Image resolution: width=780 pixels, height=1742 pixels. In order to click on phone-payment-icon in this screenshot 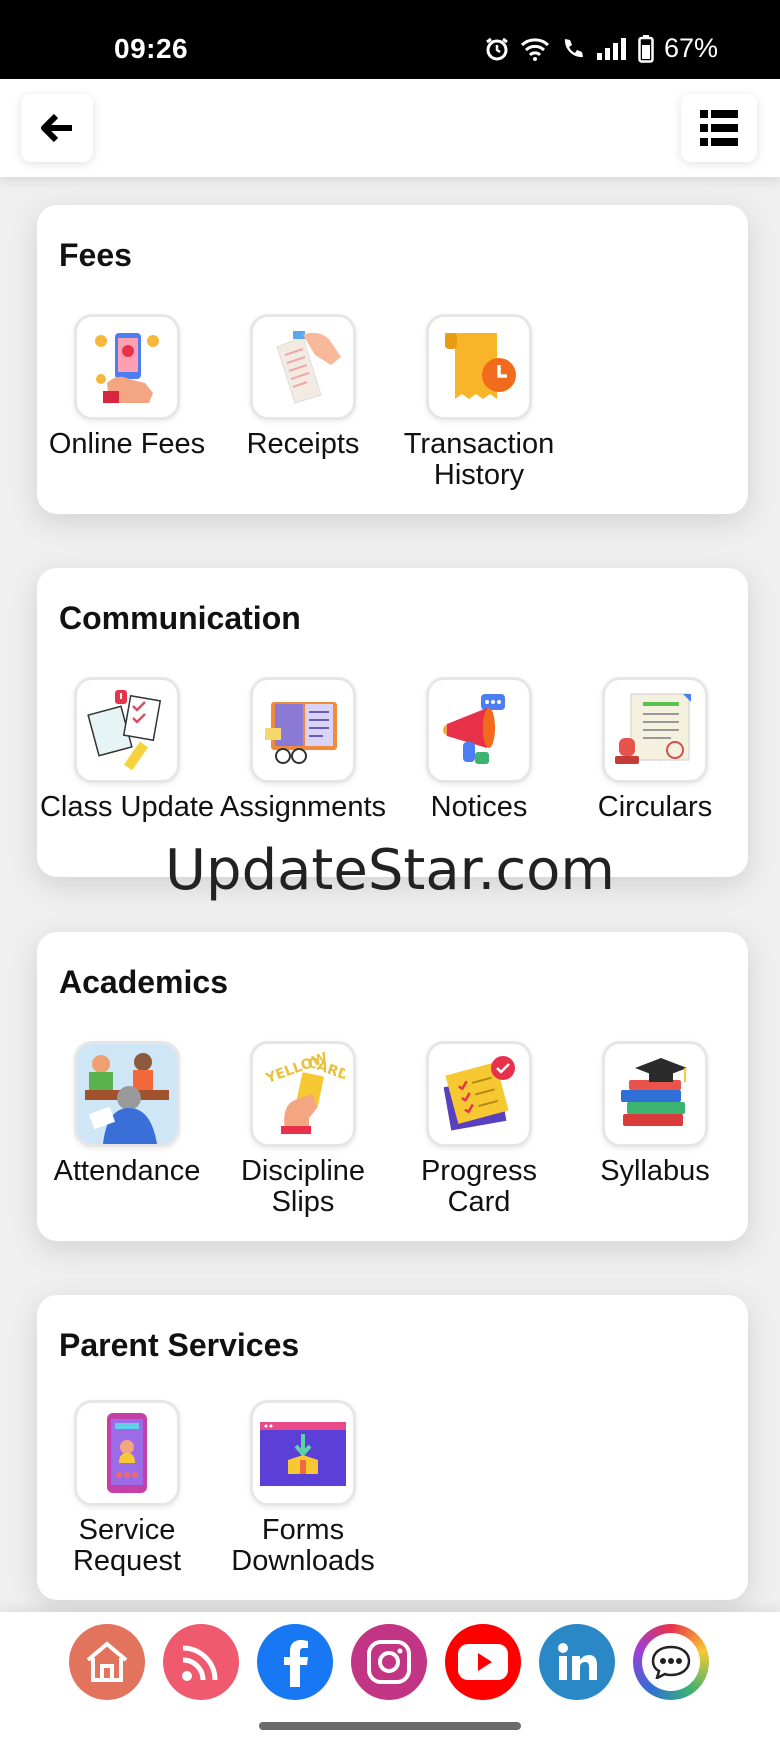, I will do `click(127, 367)`.